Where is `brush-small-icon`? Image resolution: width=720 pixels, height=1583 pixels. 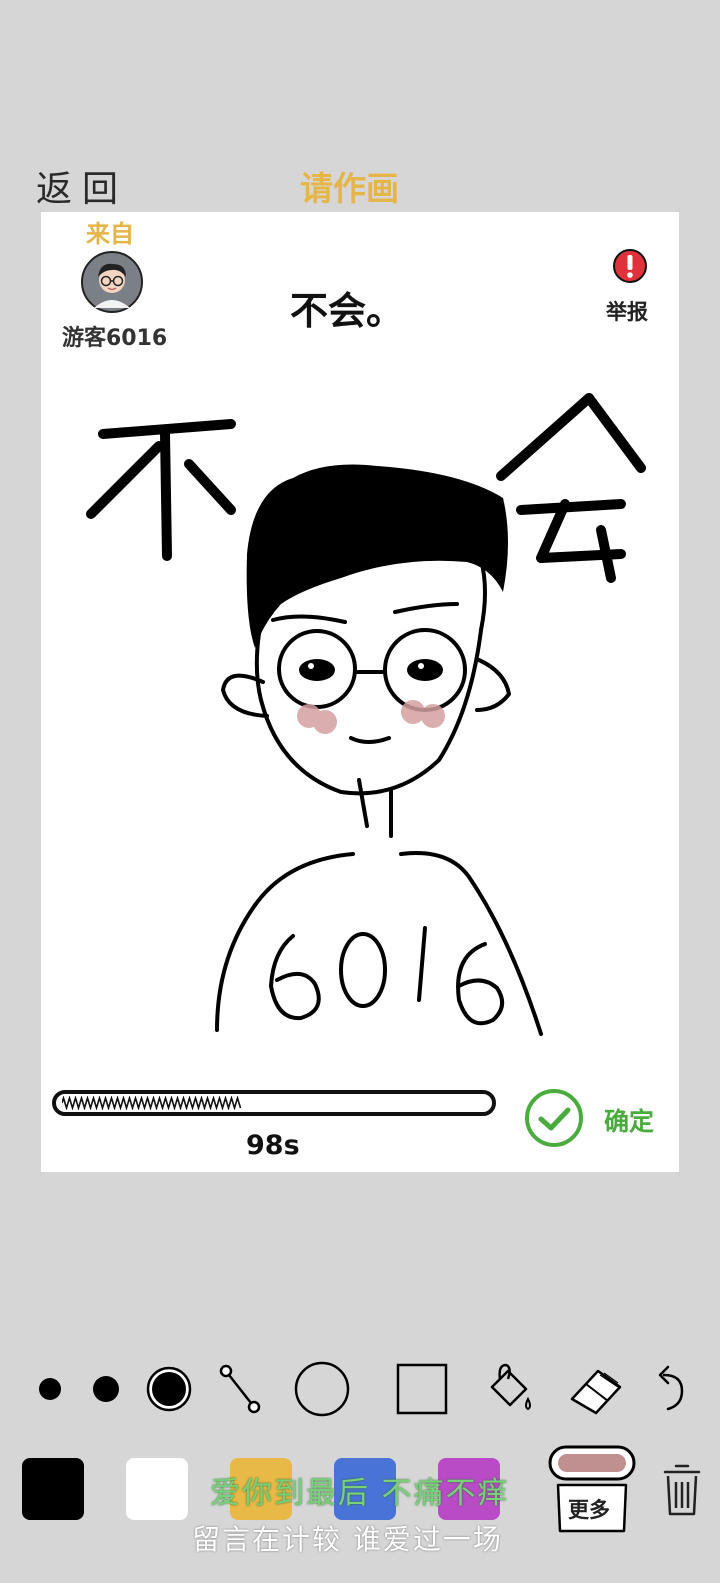 brush-small-icon is located at coordinates (50, 1389).